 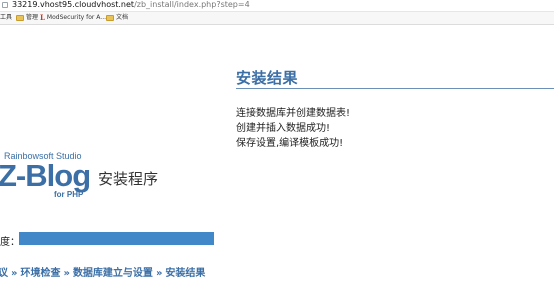 I want to click on step-item-current: 安装结果, so click(x=185, y=273).